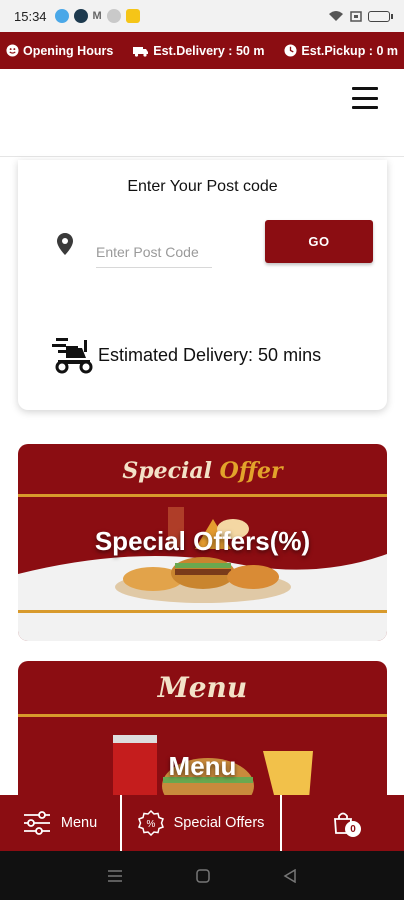 This screenshot has width=404, height=900. Describe the element at coordinates (209, 50) in the screenshot. I see `est-delivery-label: Est.Delivery : 50 m` at that location.